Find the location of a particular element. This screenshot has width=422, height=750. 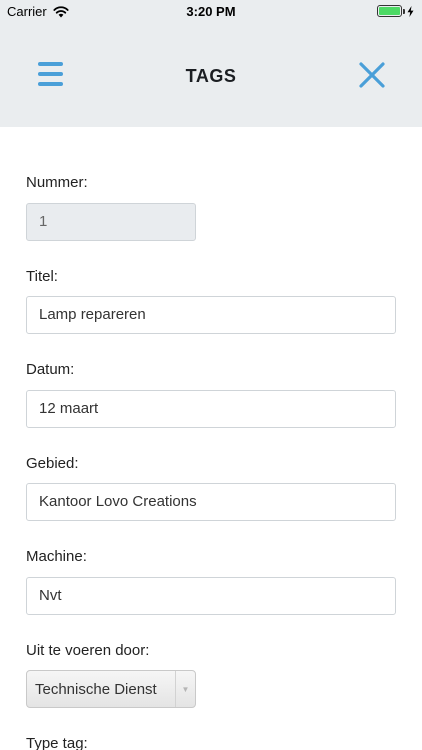

close-icon is located at coordinates (372, 75).